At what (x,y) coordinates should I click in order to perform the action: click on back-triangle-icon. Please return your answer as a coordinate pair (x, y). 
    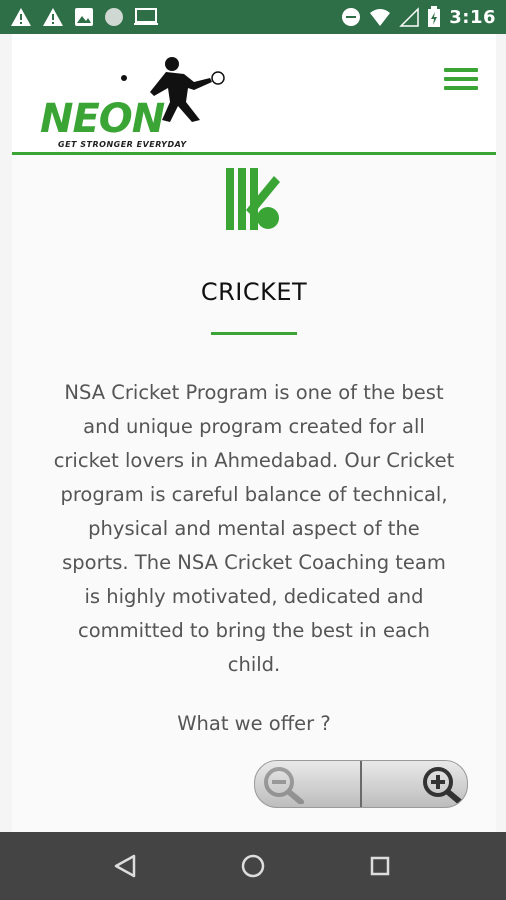
    Looking at the image, I should click on (126, 866).